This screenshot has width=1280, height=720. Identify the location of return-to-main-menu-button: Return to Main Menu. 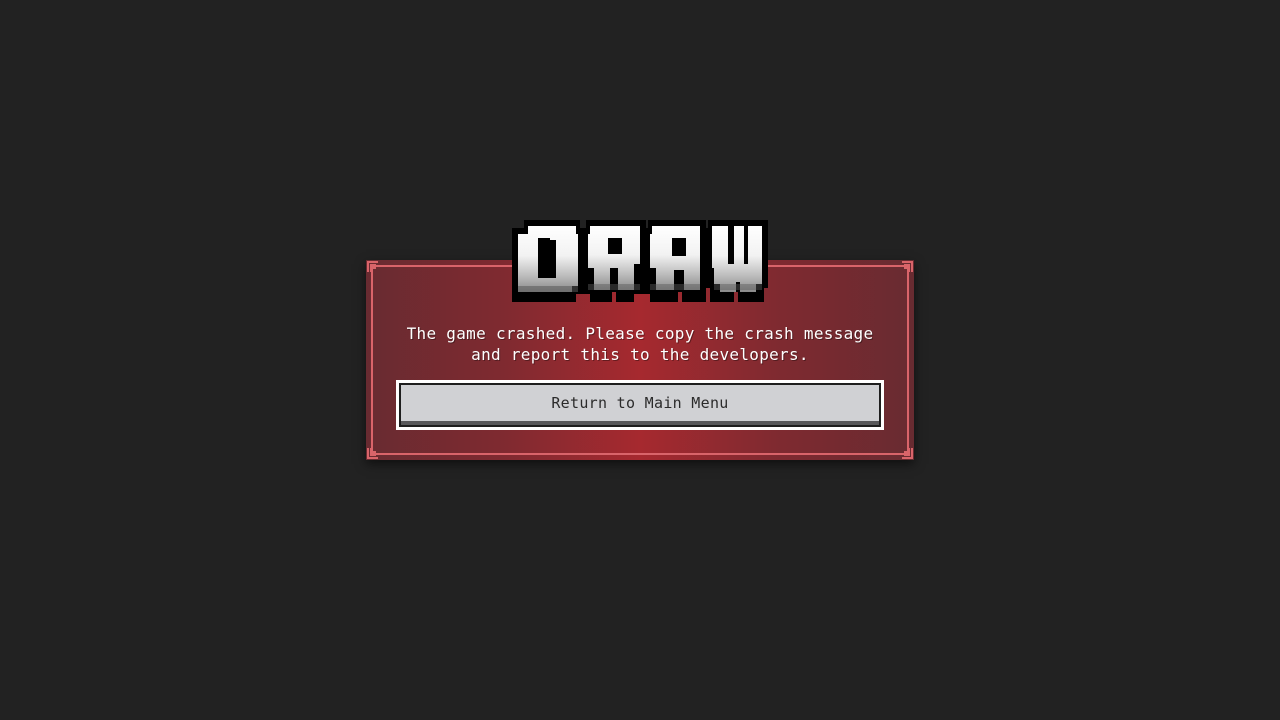
(640, 405).